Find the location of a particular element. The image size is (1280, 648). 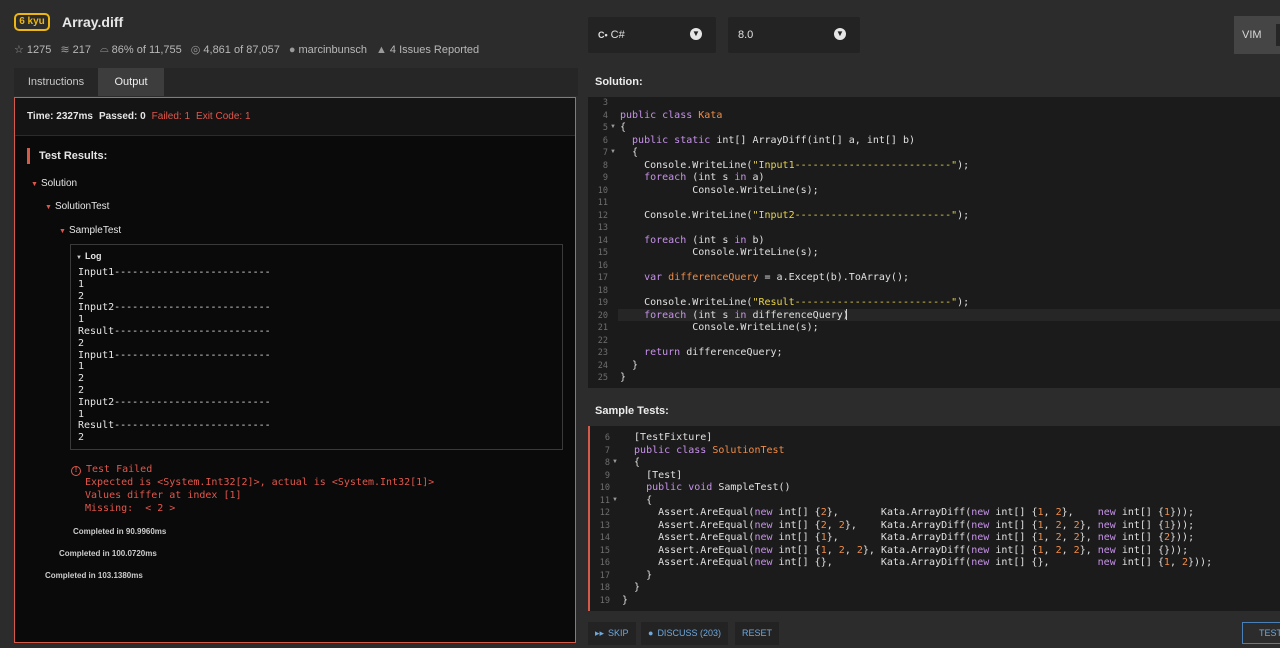

line-number: 9 is located at coordinates (607, 475).